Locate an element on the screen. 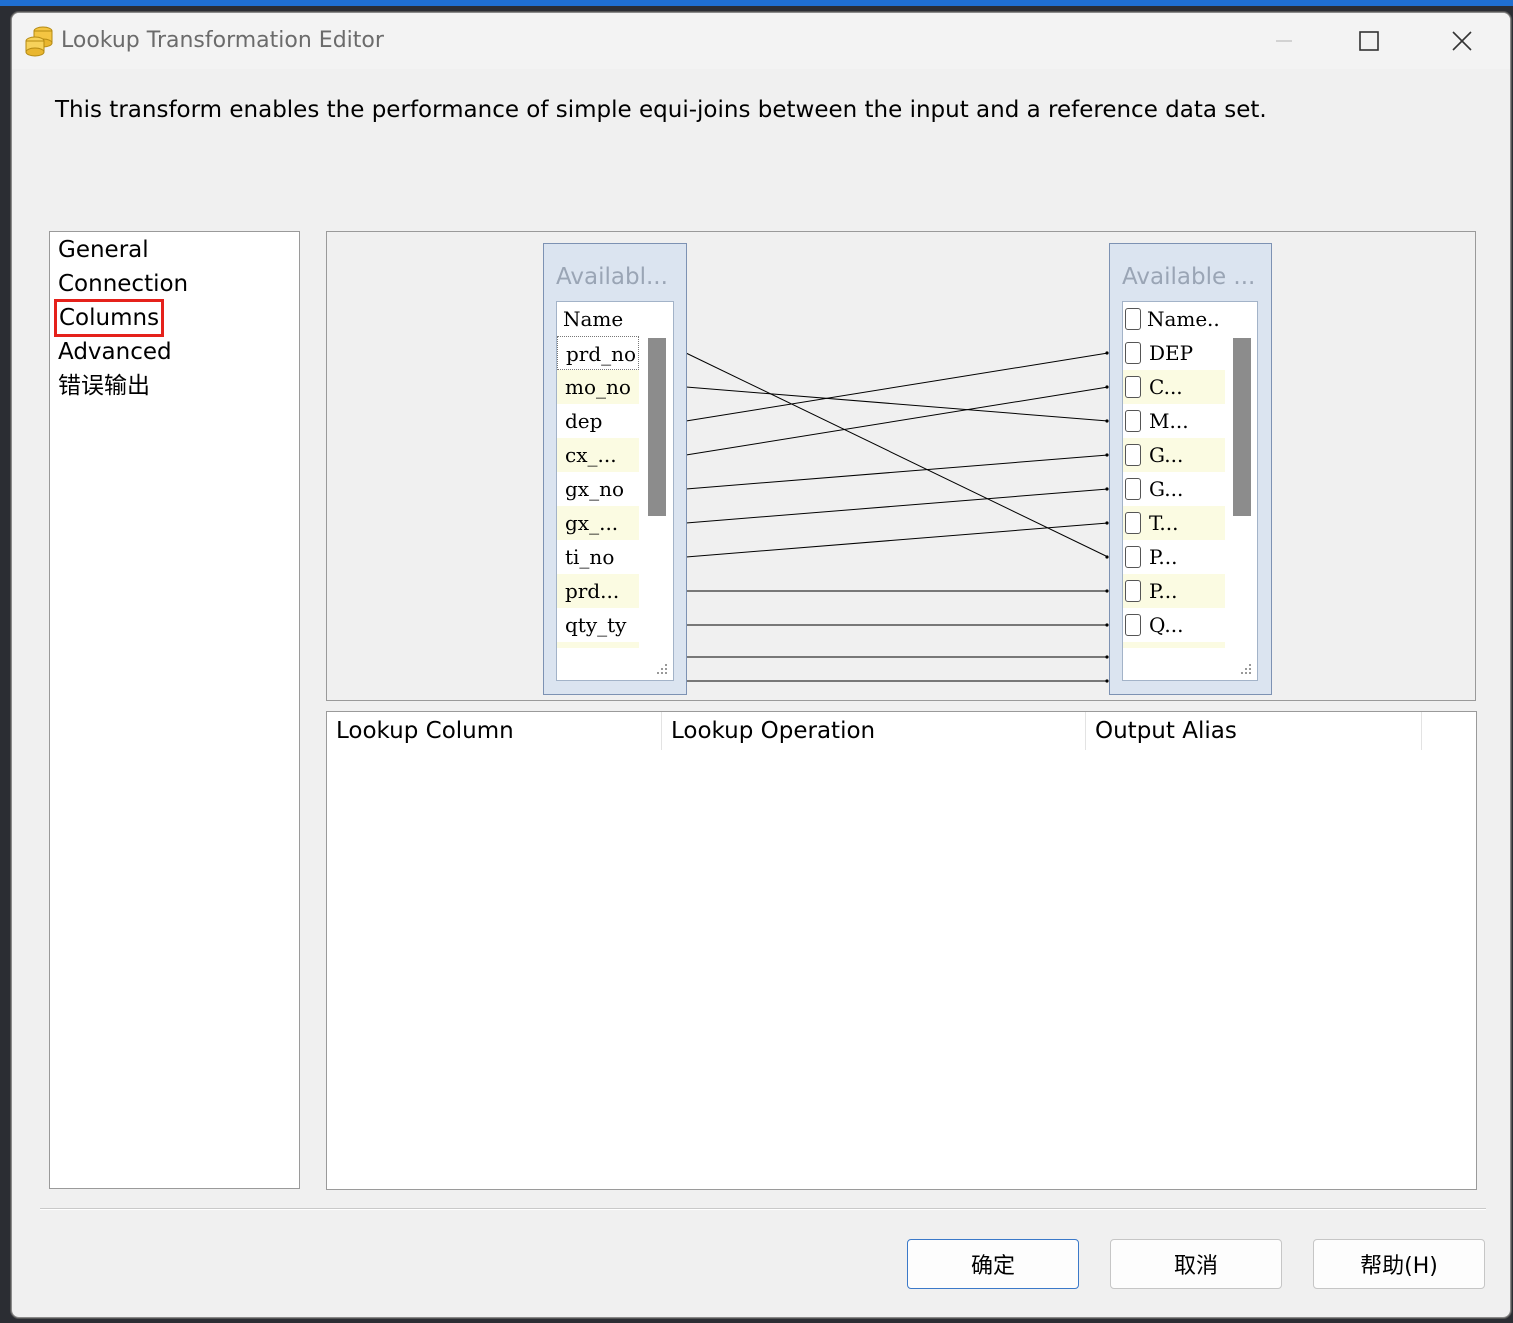 Image resolution: width=1513 pixels, height=1323 pixels. nav-item-general: General is located at coordinates (103, 250).